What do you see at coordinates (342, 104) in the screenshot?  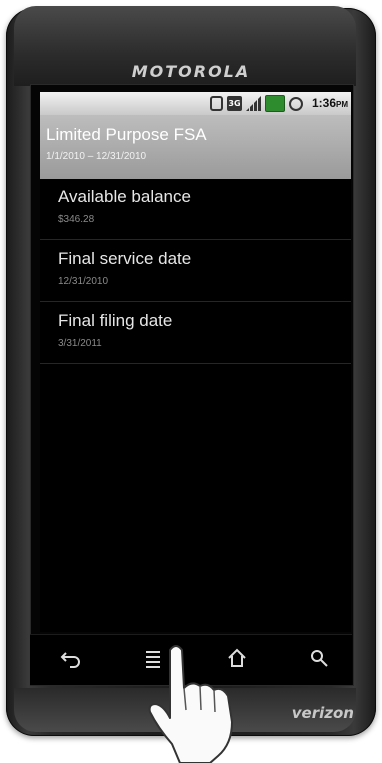 I see `time-ampm: PM` at bounding box center [342, 104].